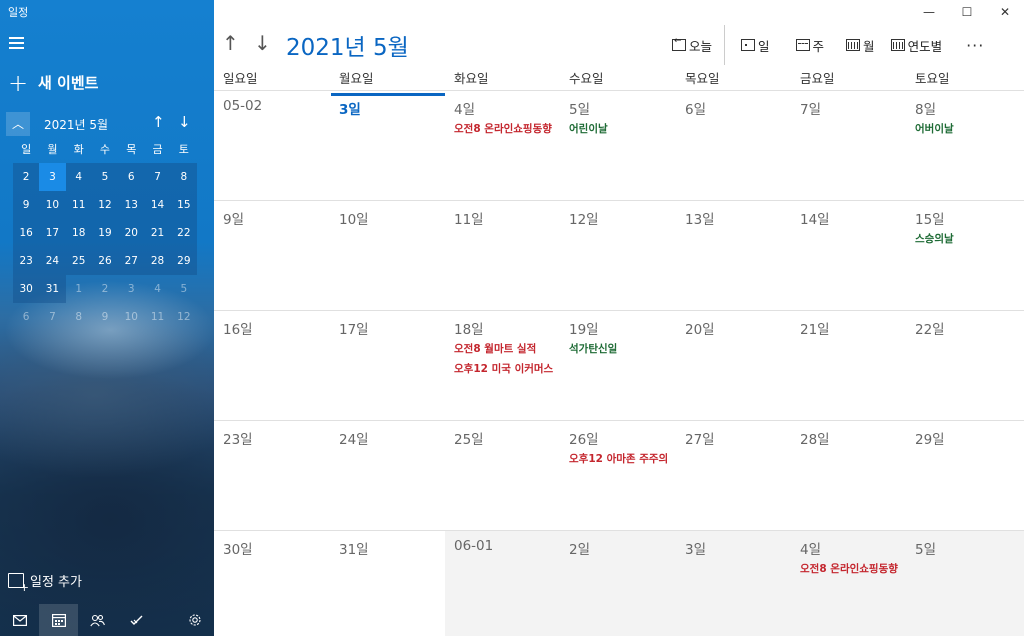 The image size is (1024, 636). Describe the element at coordinates (52, 233) in the screenshot. I see `mini-calendar-day: 17` at that location.